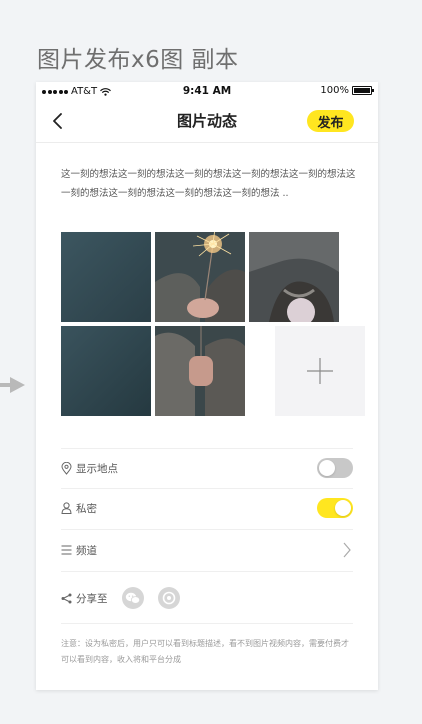 The height and width of the screenshot is (724, 422). I want to click on share-label: 分享至, so click(92, 598).